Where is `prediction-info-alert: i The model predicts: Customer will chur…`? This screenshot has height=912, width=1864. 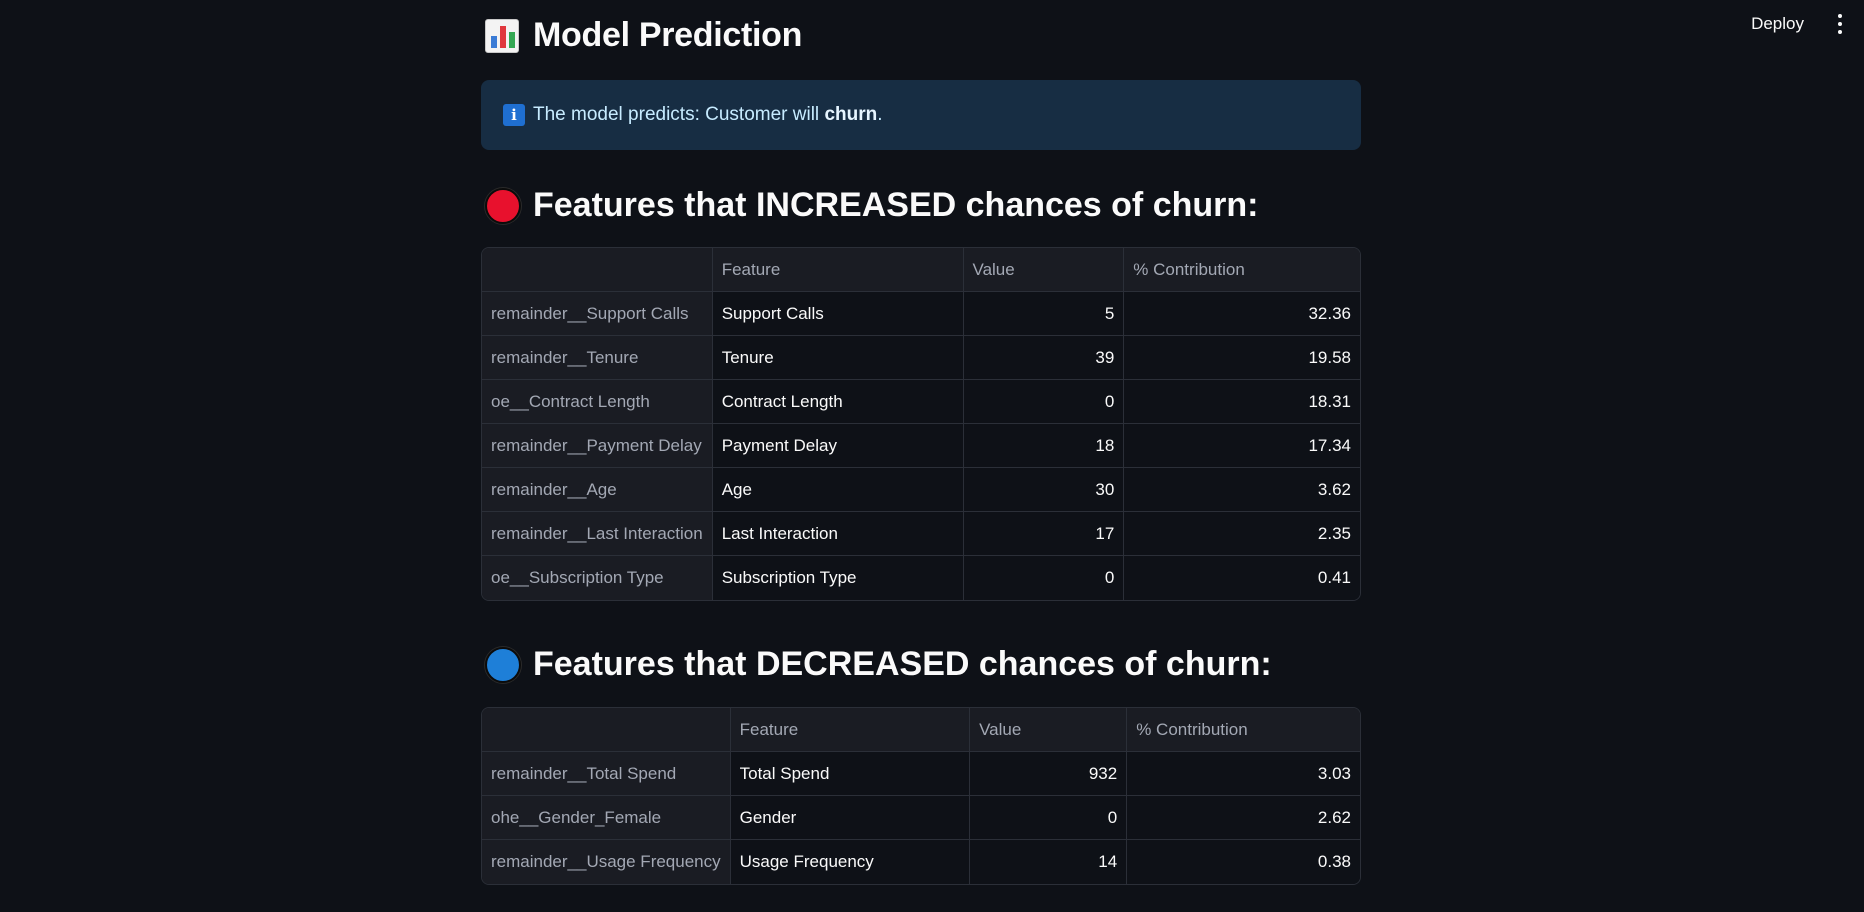
prediction-info-alert: i The model predicts: Customer will chur… is located at coordinates (921, 115).